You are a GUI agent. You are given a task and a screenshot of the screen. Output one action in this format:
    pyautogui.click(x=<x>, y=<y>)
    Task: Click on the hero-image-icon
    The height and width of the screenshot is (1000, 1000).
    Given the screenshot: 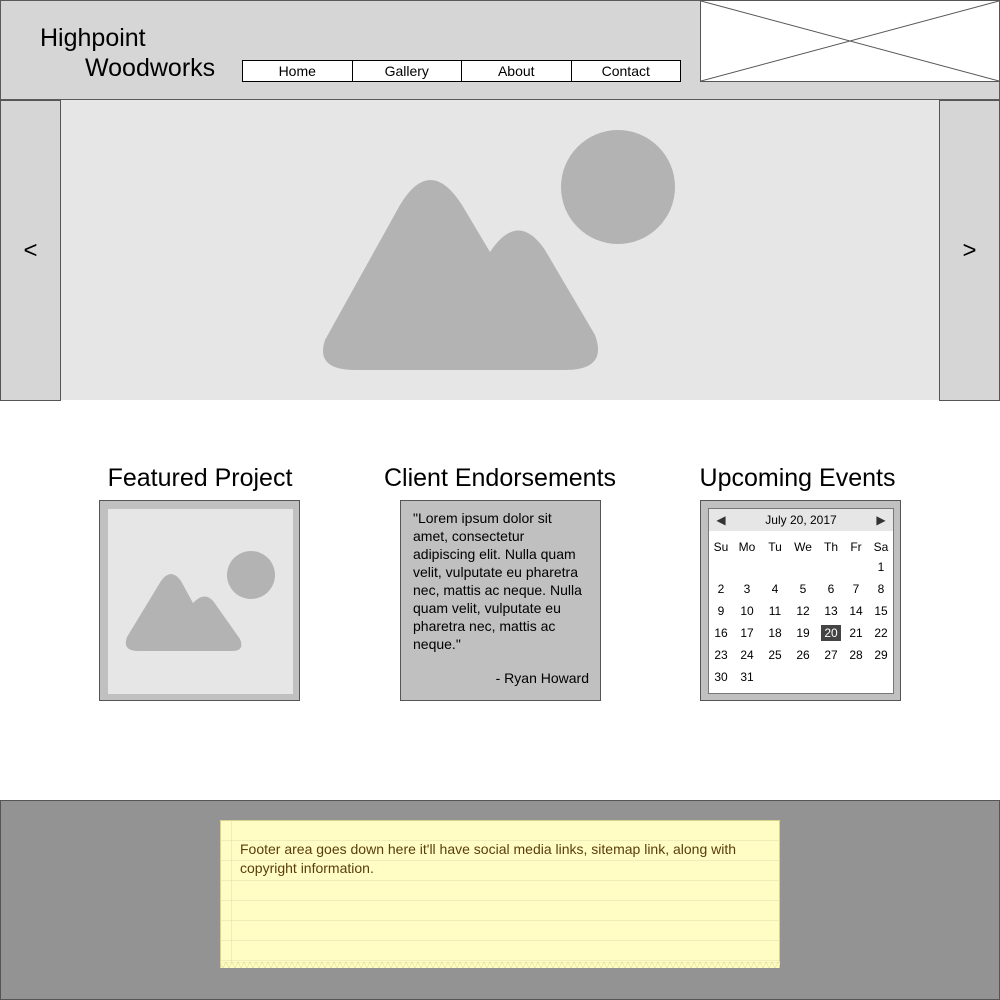 What is the action you would take?
    pyautogui.click(x=499, y=250)
    